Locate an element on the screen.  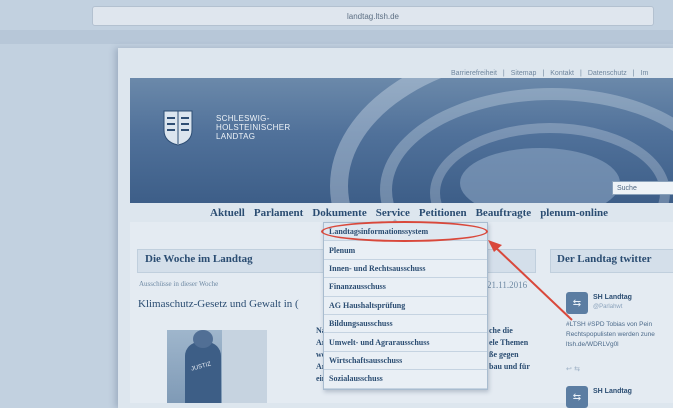
link-datenschutz: Datenschutz is located at coordinates (607, 73).